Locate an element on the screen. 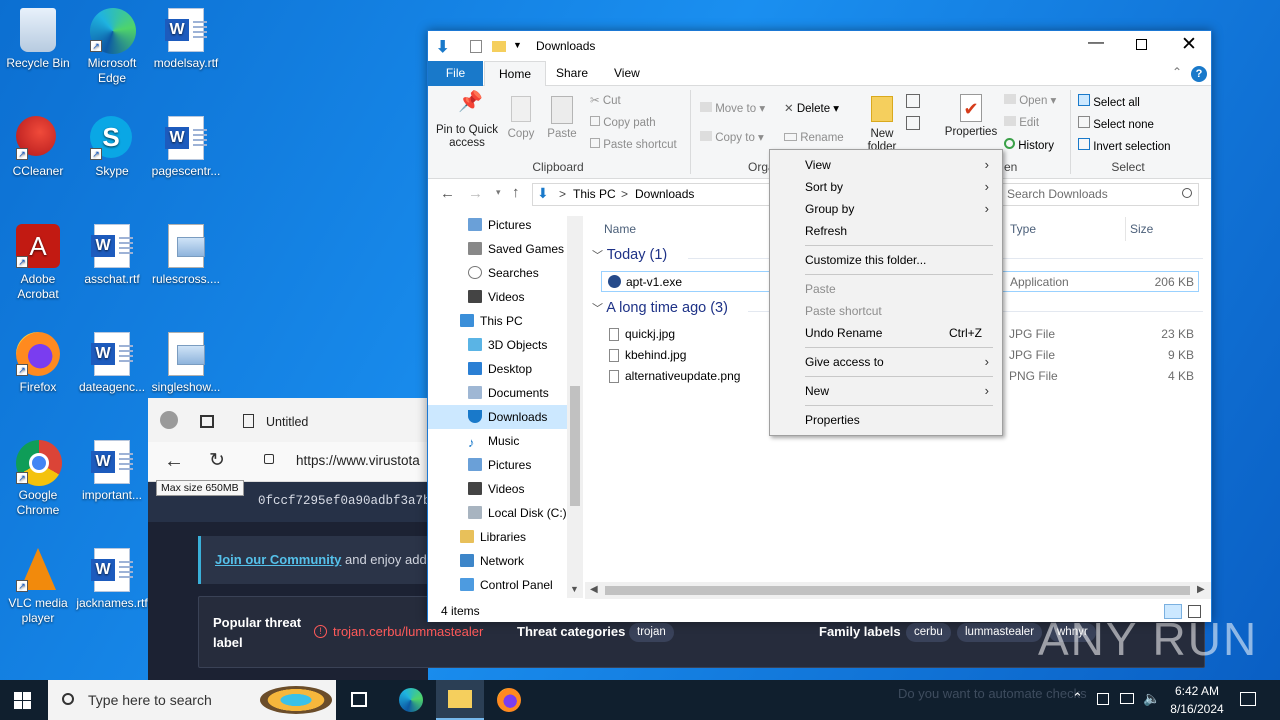 Image resolution: width=1280 pixels, height=720 pixels. nav-item-documents: Documents is located at coordinates (508, 393).